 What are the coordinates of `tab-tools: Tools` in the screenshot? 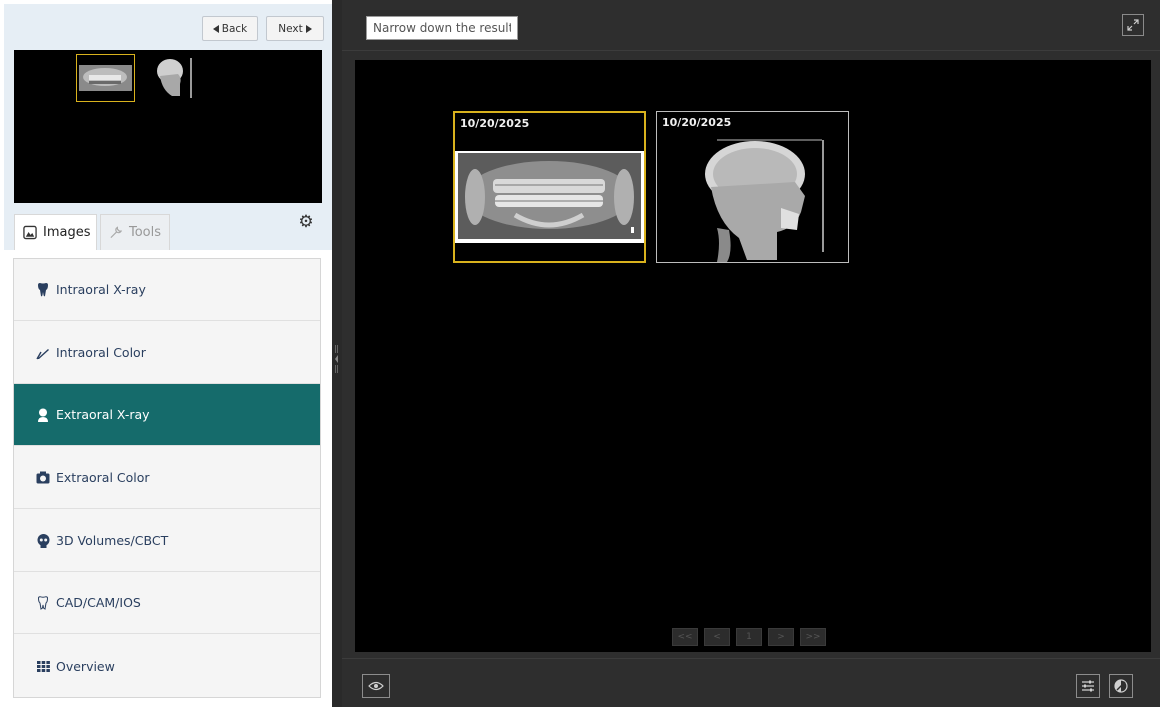 It's located at (135, 232).